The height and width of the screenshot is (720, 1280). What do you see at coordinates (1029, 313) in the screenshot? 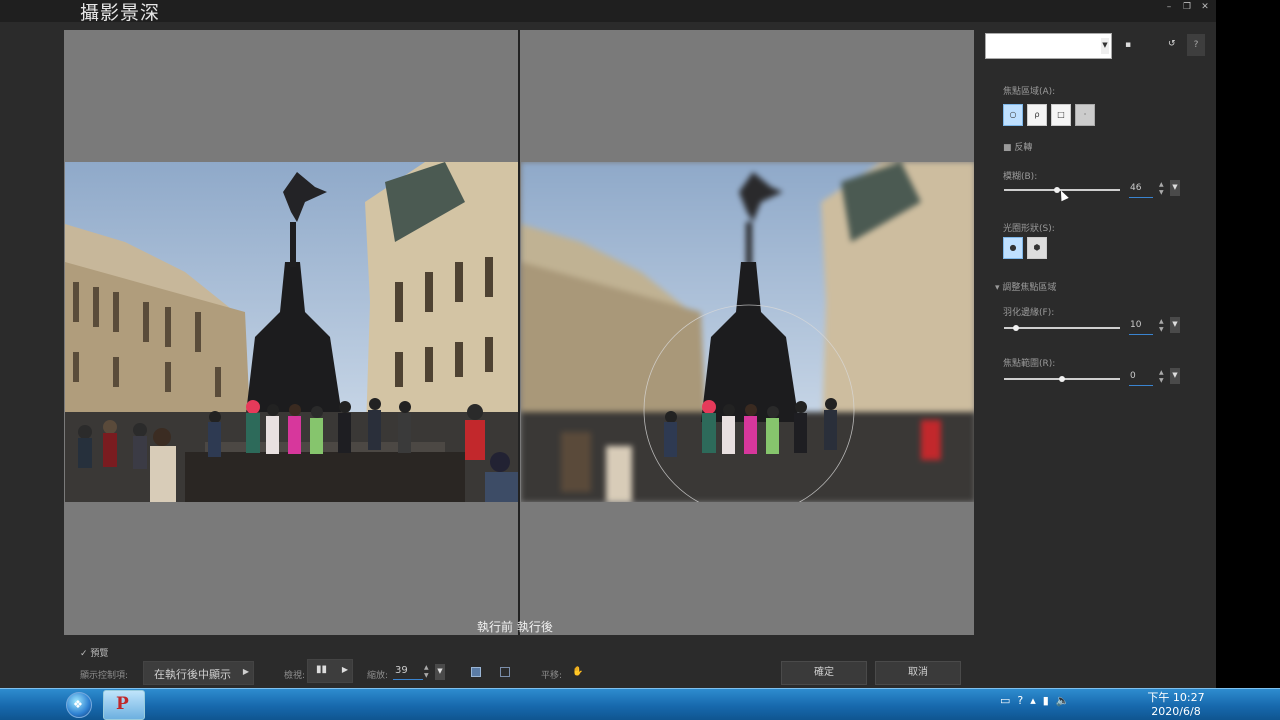
I see `feather-label: 羽化邊緣(F):` at bounding box center [1029, 313].